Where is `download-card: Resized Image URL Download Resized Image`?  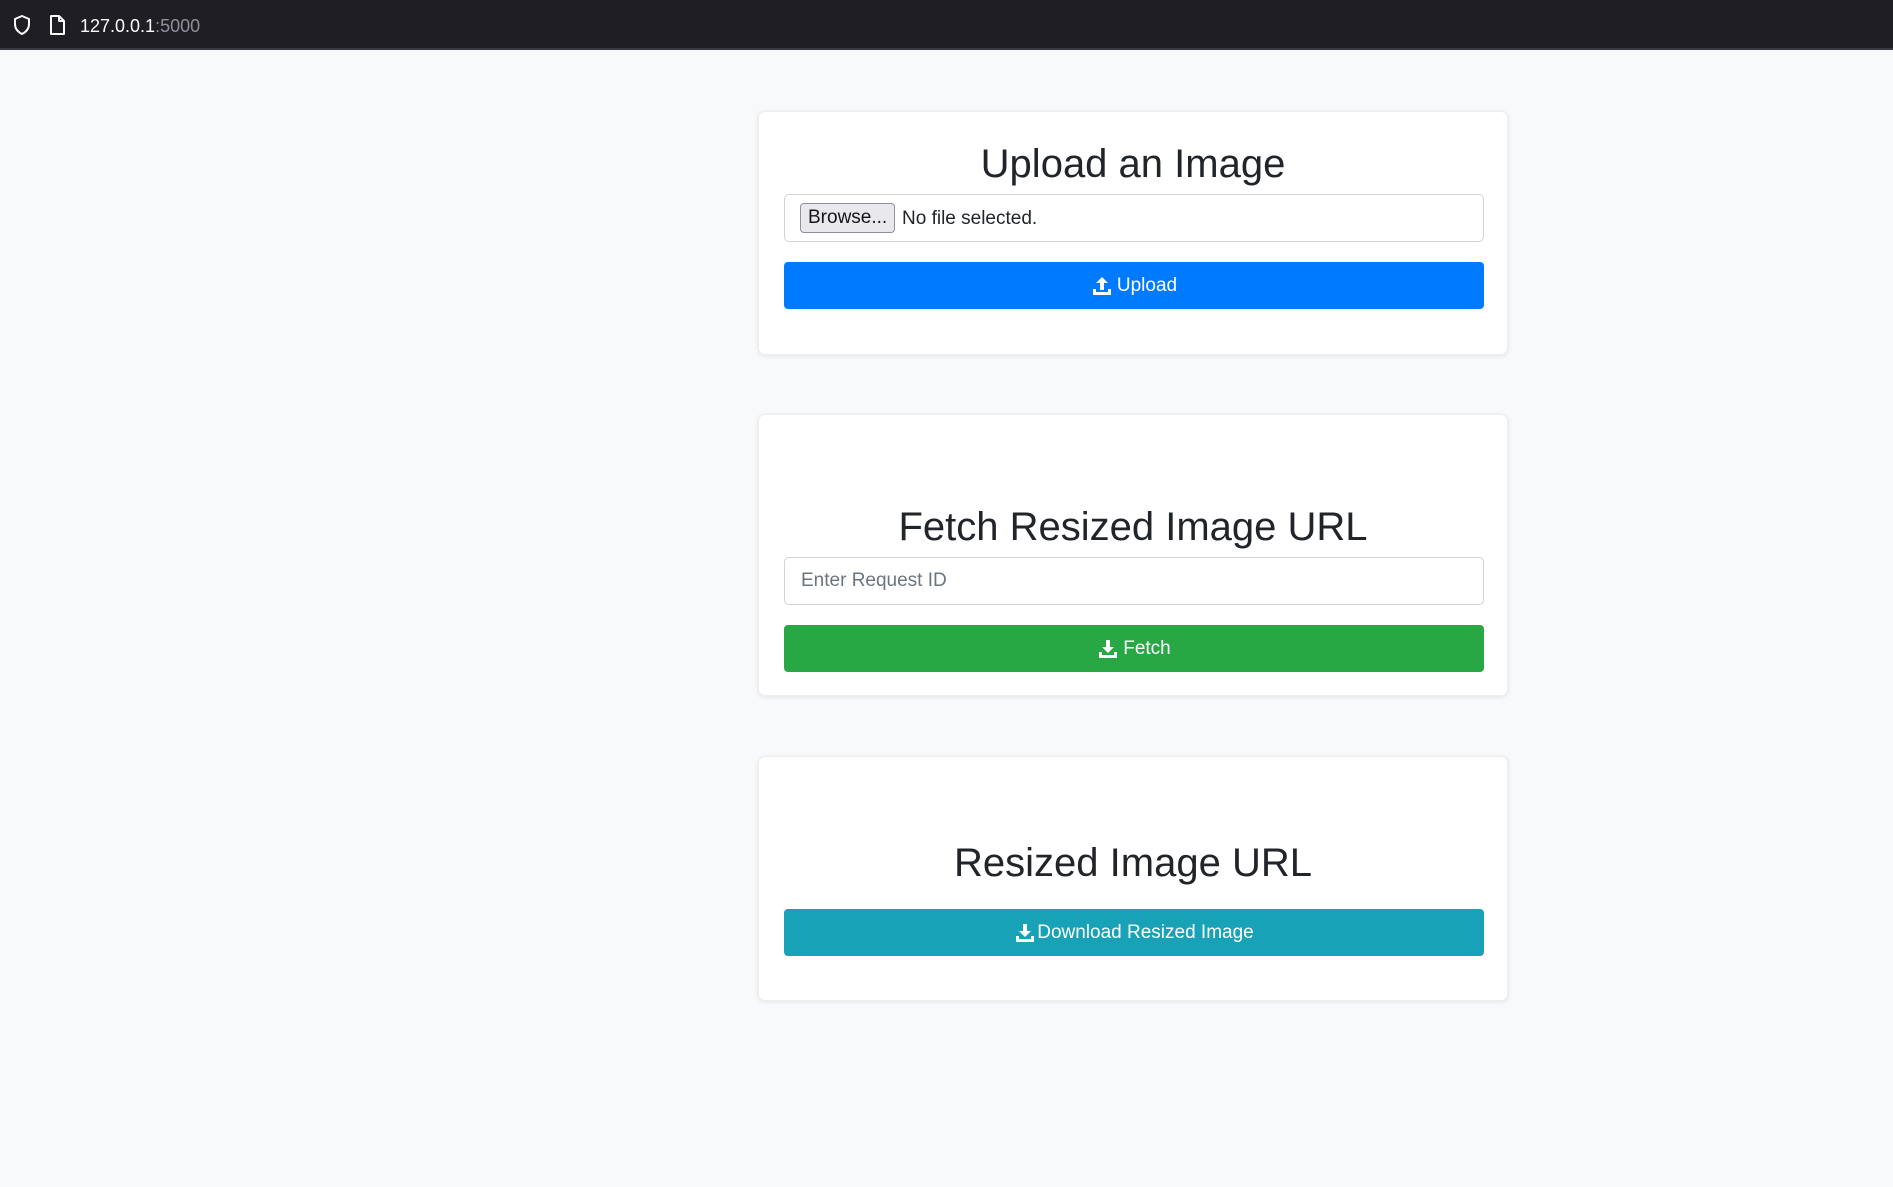 download-card: Resized Image URL Download Resized Image is located at coordinates (1133, 878).